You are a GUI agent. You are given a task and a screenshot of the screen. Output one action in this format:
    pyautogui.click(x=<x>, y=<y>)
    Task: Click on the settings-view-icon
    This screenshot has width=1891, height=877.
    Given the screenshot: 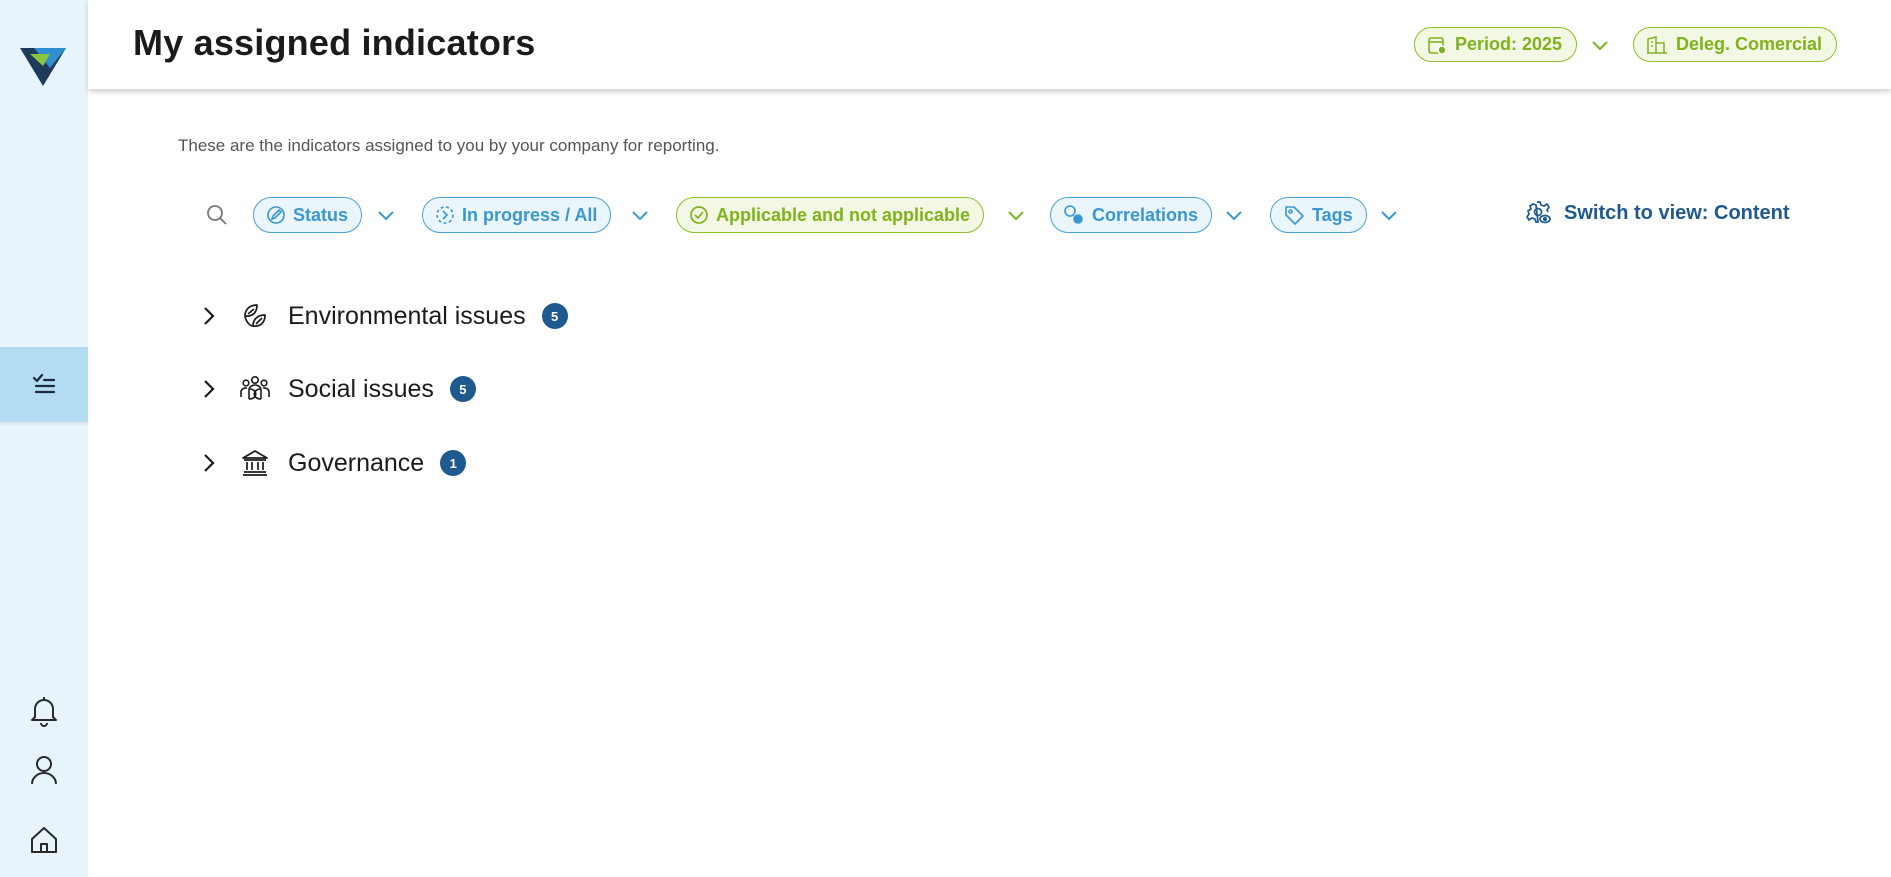 What is the action you would take?
    pyautogui.click(x=1538, y=212)
    